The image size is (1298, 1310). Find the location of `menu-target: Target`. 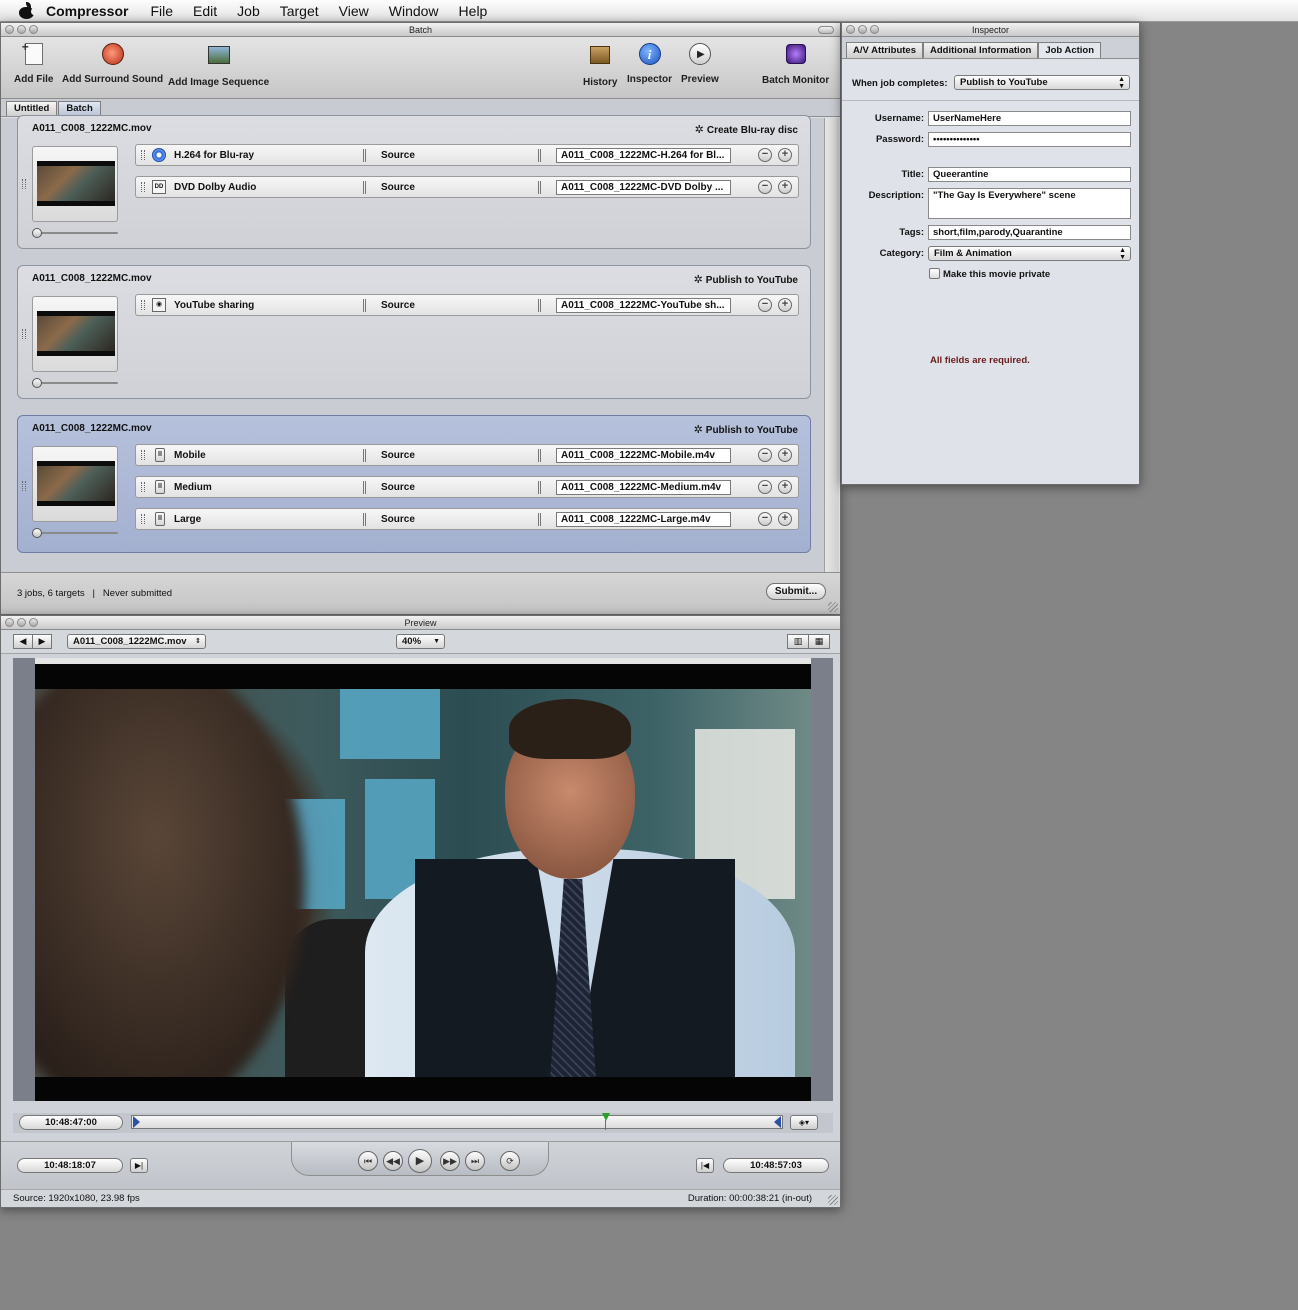

menu-target: Target is located at coordinates (299, 11).